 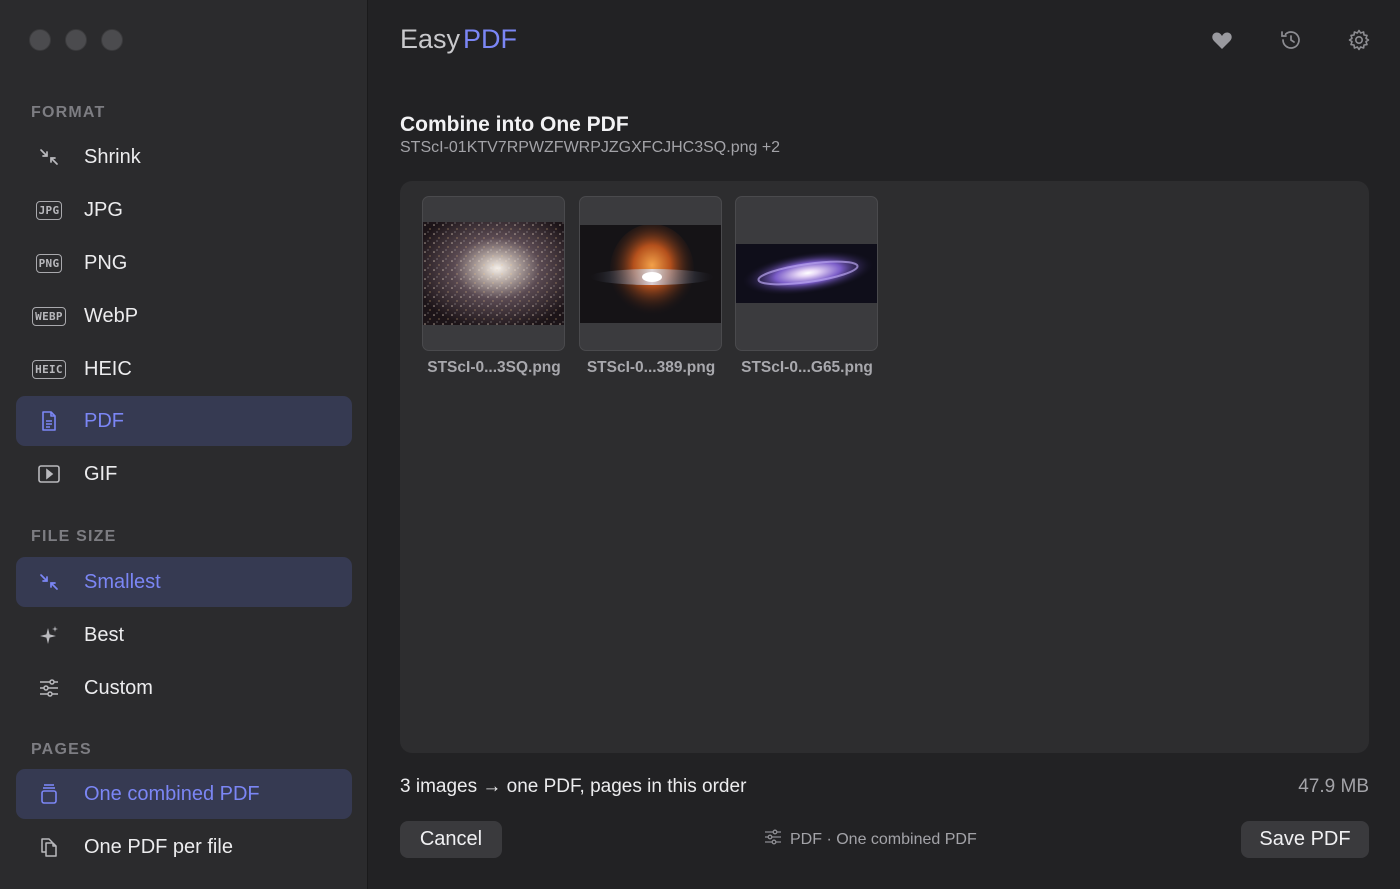 What do you see at coordinates (158, 846) in the screenshot?
I see `sidebar-item-label: One PDF per file` at bounding box center [158, 846].